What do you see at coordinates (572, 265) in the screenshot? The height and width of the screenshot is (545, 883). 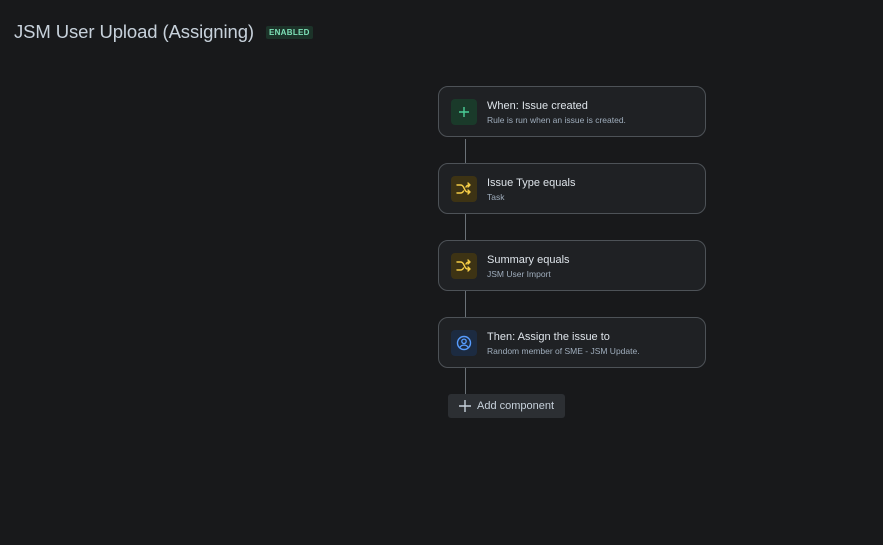 I see `rule-step-condition-summary: Summary equals JSM User Import` at bounding box center [572, 265].